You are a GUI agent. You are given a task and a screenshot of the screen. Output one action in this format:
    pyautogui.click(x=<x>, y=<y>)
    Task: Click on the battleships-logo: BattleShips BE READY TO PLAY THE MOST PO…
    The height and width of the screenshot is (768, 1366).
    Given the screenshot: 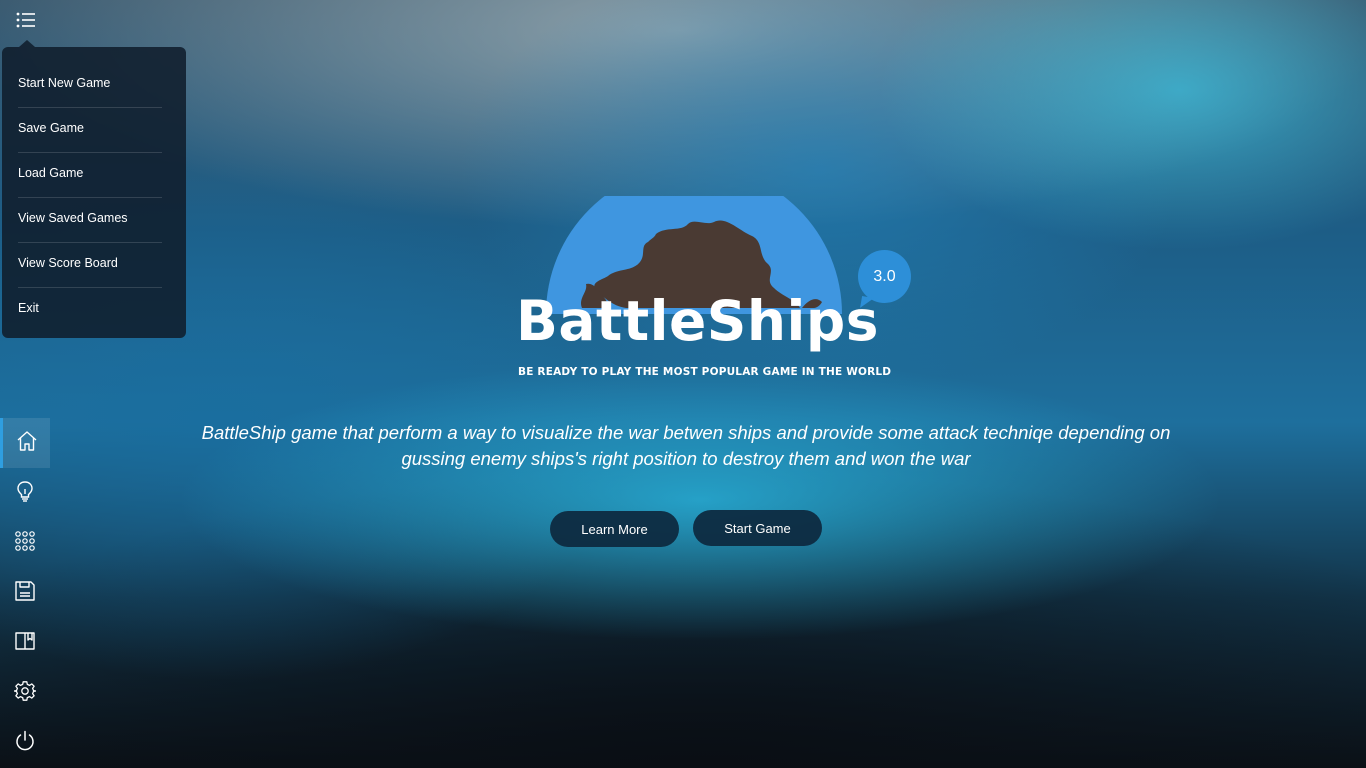 What is the action you would take?
    pyautogui.click(x=716, y=291)
    